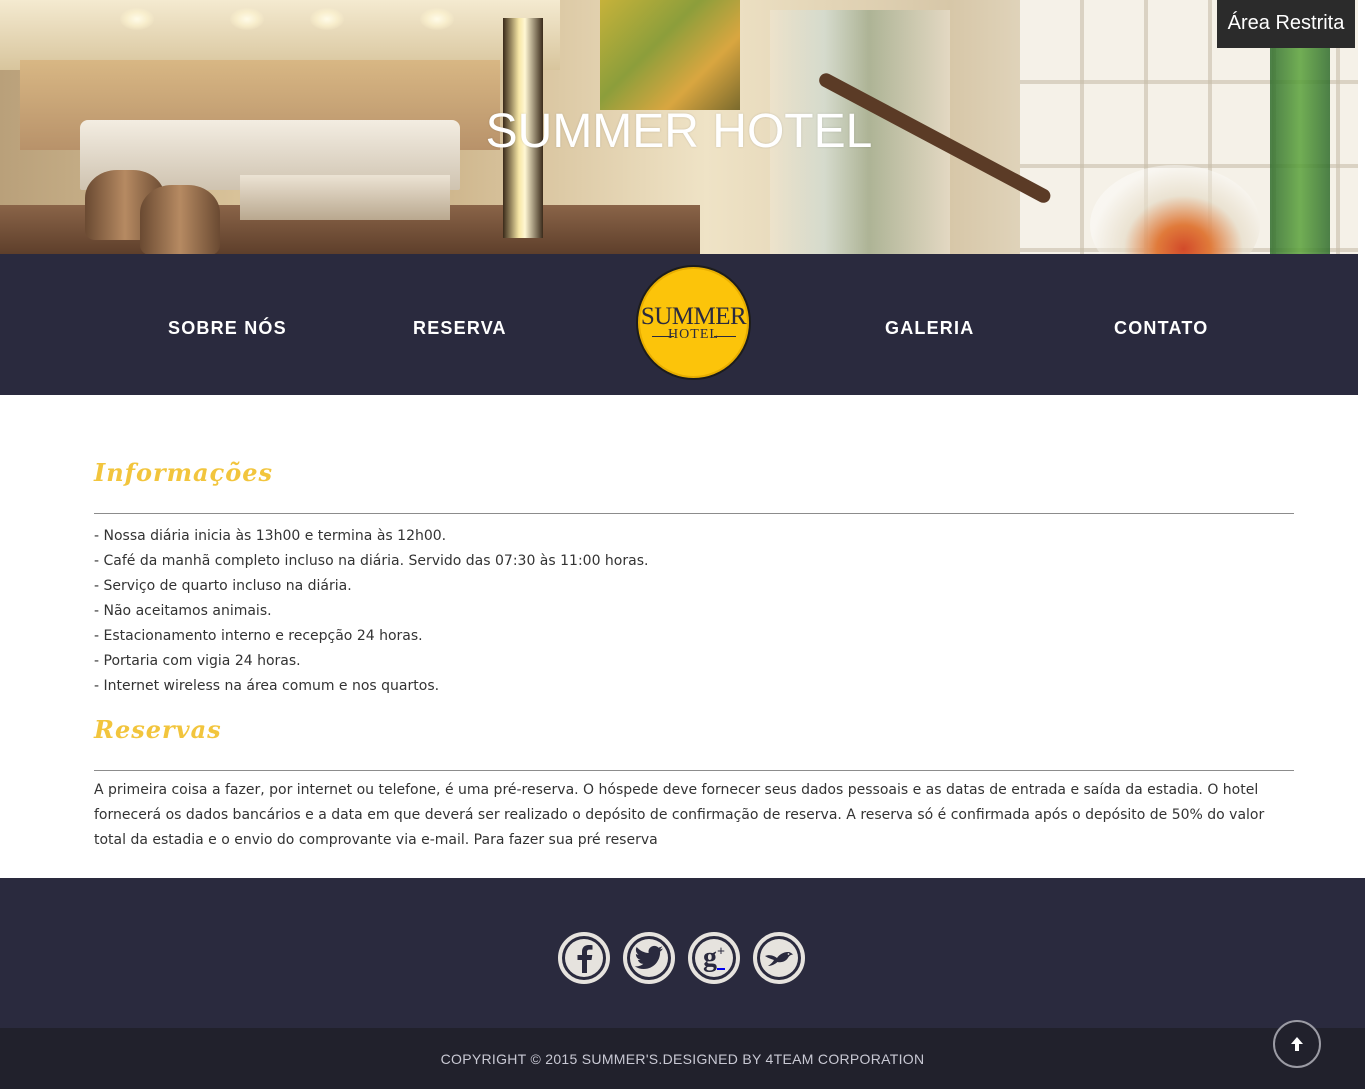 This screenshot has width=1365, height=1089. What do you see at coordinates (460, 328) in the screenshot?
I see `nav-item-reserva: RESERVA` at bounding box center [460, 328].